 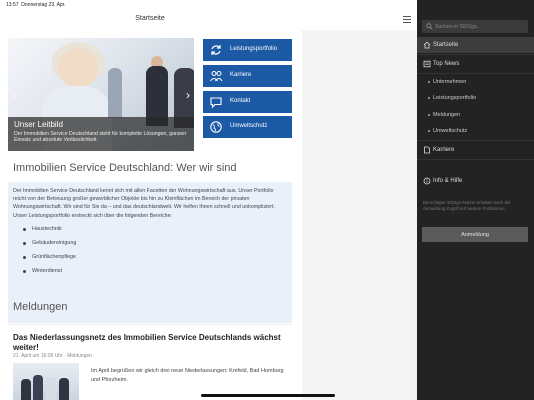 I want to click on nav-item-top-news: Top News, so click(x=475, y=64).